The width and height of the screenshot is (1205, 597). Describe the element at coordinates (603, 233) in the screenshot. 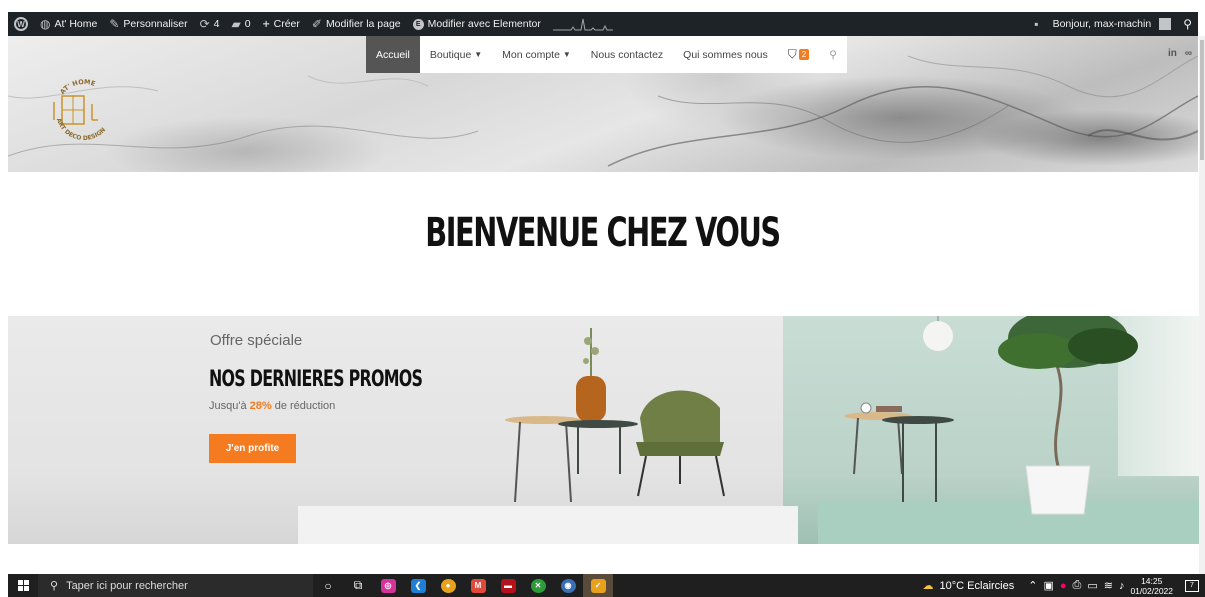

I see `page-title: BIENVENUE CHEZ VOUS` at that location.